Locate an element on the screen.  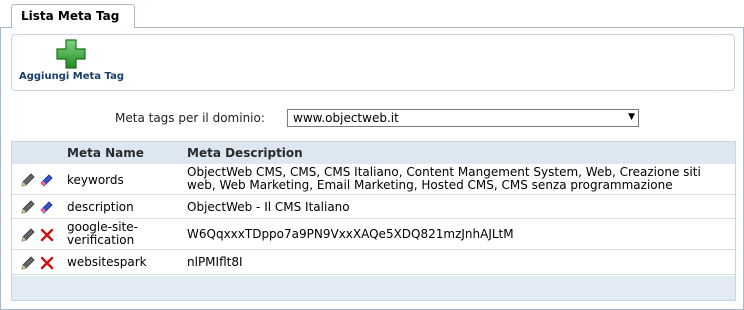
column-header-meta-description: Meta Description is located at coordinates (245, 153).